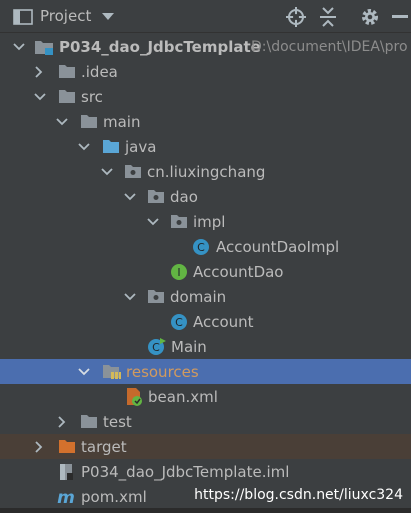 This screenshot has height=513, width=411. I want to click on tree-label-main-class: Main, so click(189, 346).